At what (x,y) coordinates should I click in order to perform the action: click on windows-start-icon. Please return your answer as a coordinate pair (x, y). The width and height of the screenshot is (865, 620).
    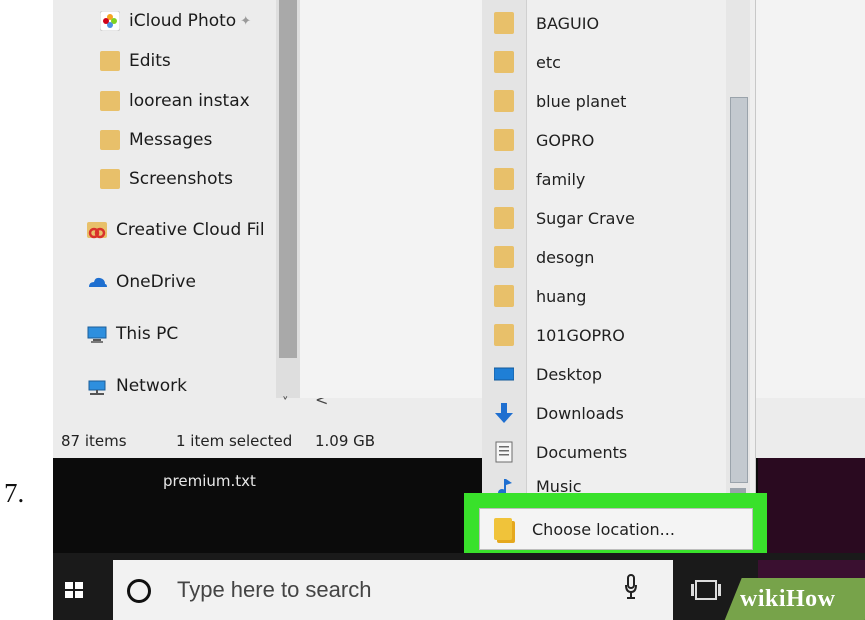
    Looking at the image, I should click on (75, 591).